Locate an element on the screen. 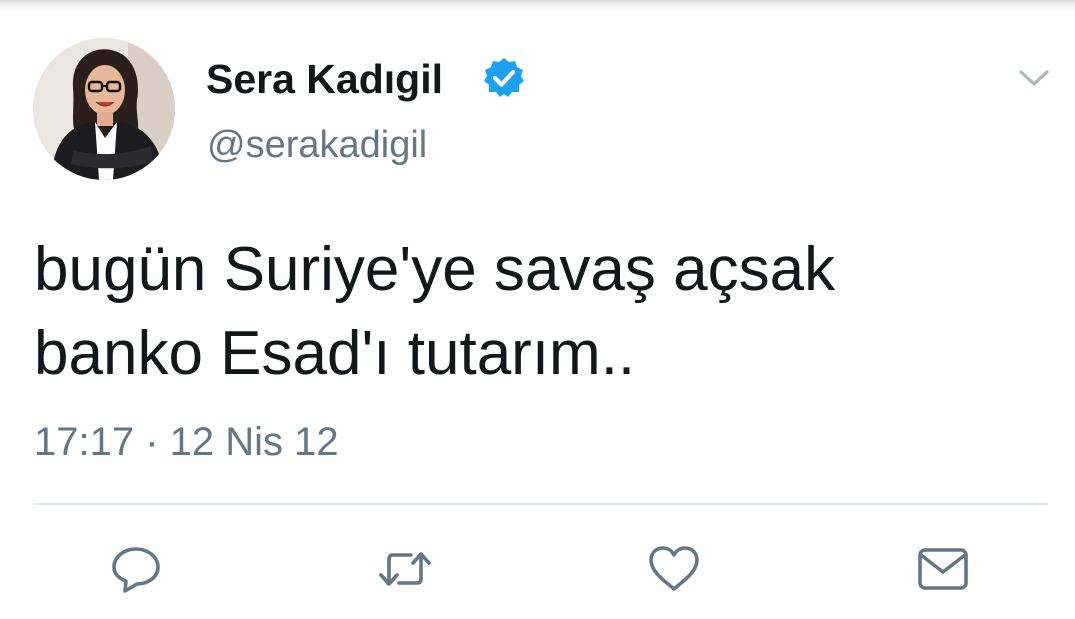 The image size is (1075, 619). action-bar-divider is located at coordinates (540, 504).